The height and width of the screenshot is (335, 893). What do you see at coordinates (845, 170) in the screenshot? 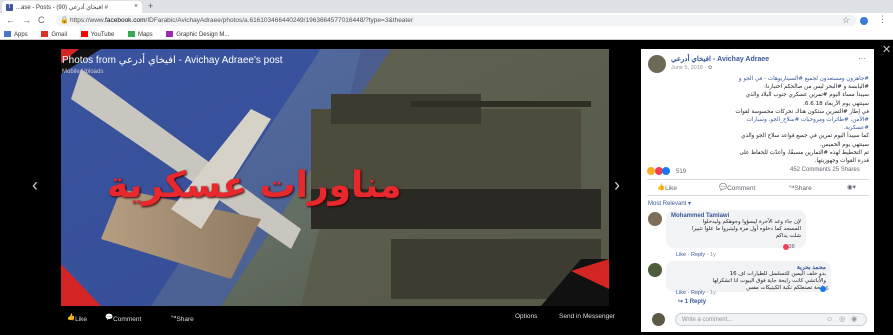
I see `shares-count-link: 25 Shares` at bounding box center [845, 170].